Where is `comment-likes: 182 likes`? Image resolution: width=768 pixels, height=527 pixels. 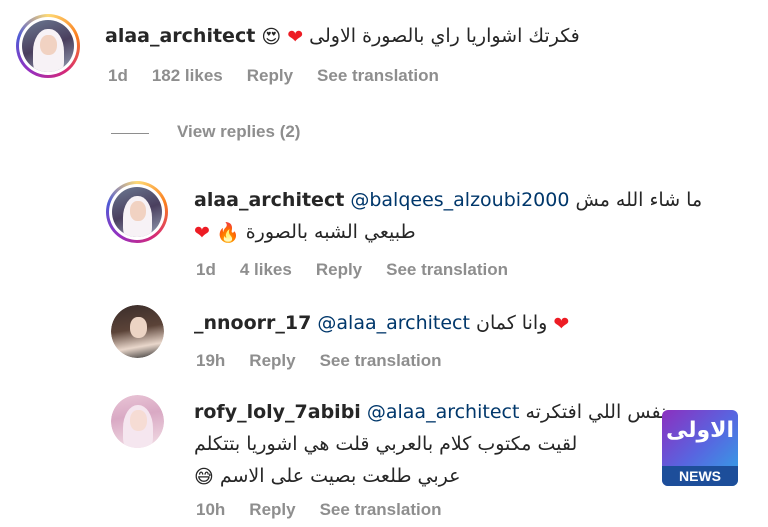
comment-likes: 182 likes is located at coordinates (187, 76).